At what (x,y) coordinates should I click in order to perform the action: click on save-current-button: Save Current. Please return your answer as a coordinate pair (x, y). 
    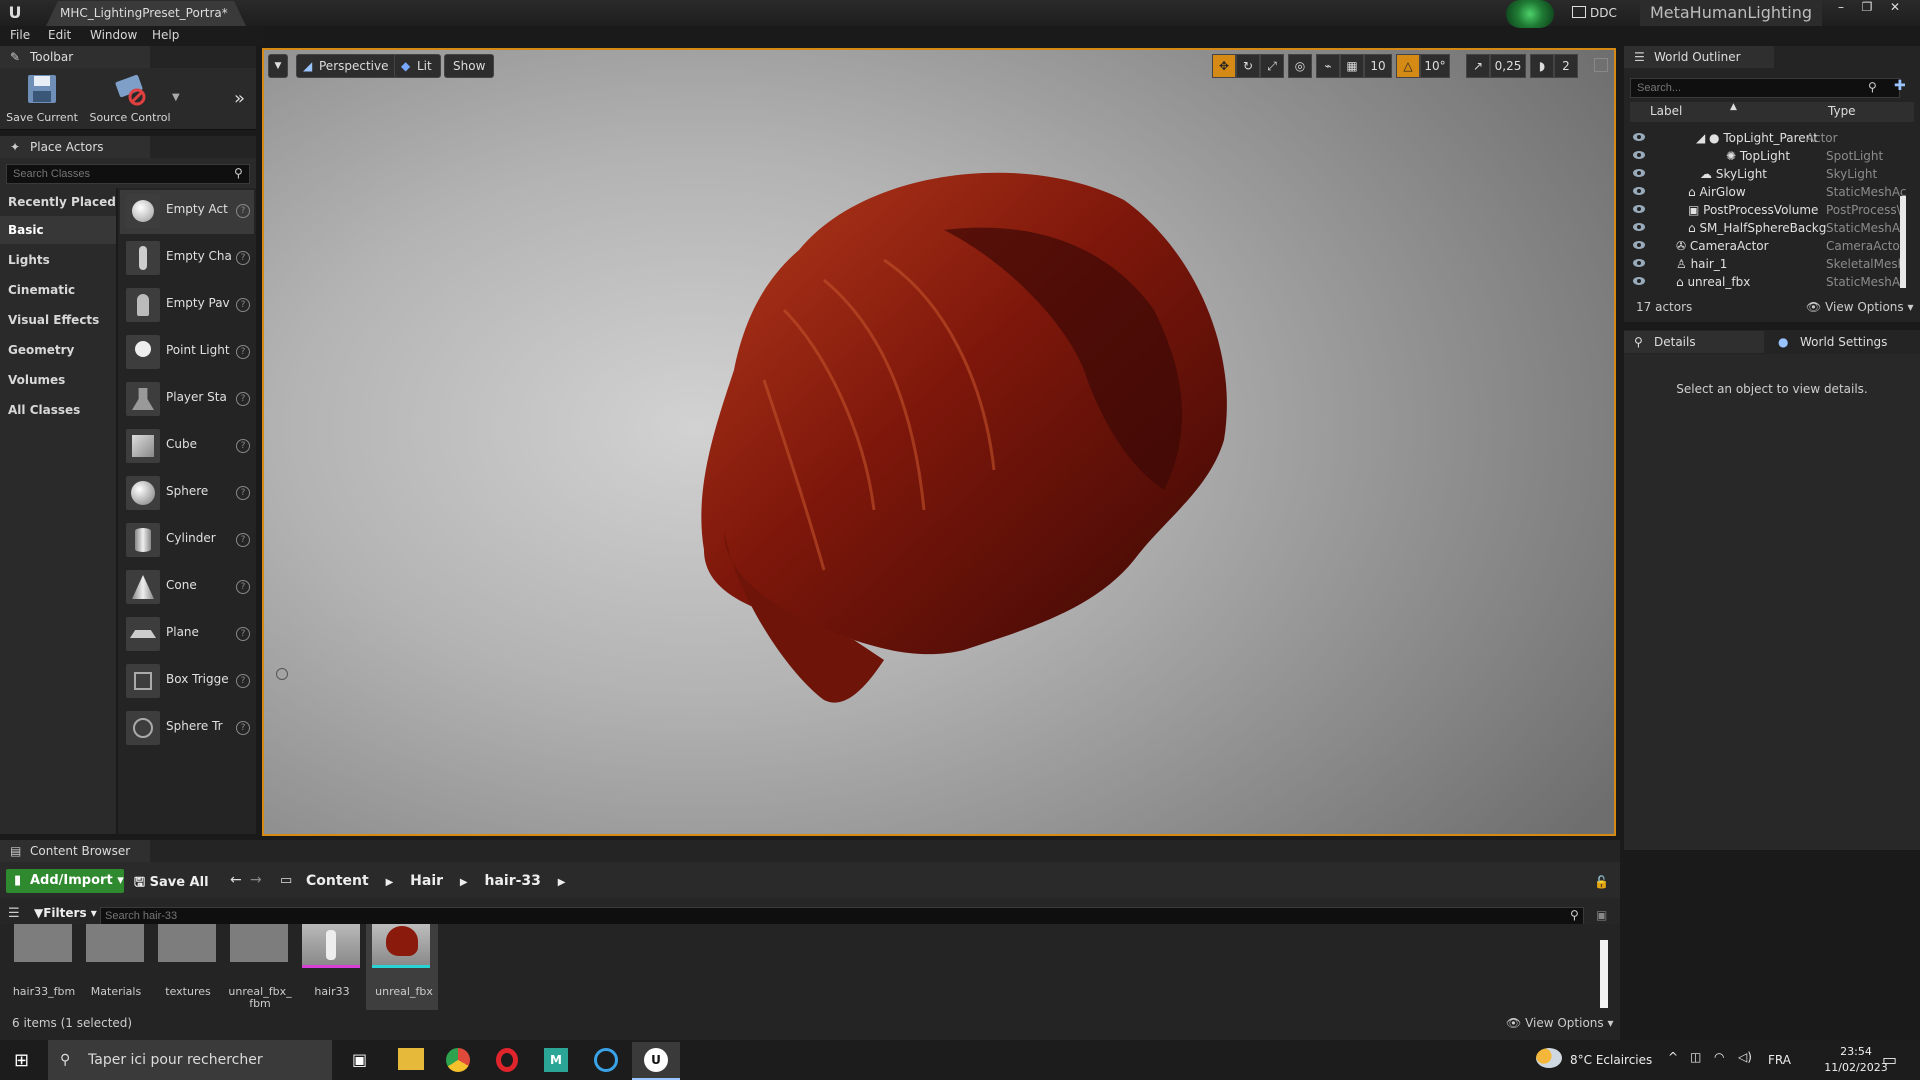
    Looking at the image, I should click on (42, 98).